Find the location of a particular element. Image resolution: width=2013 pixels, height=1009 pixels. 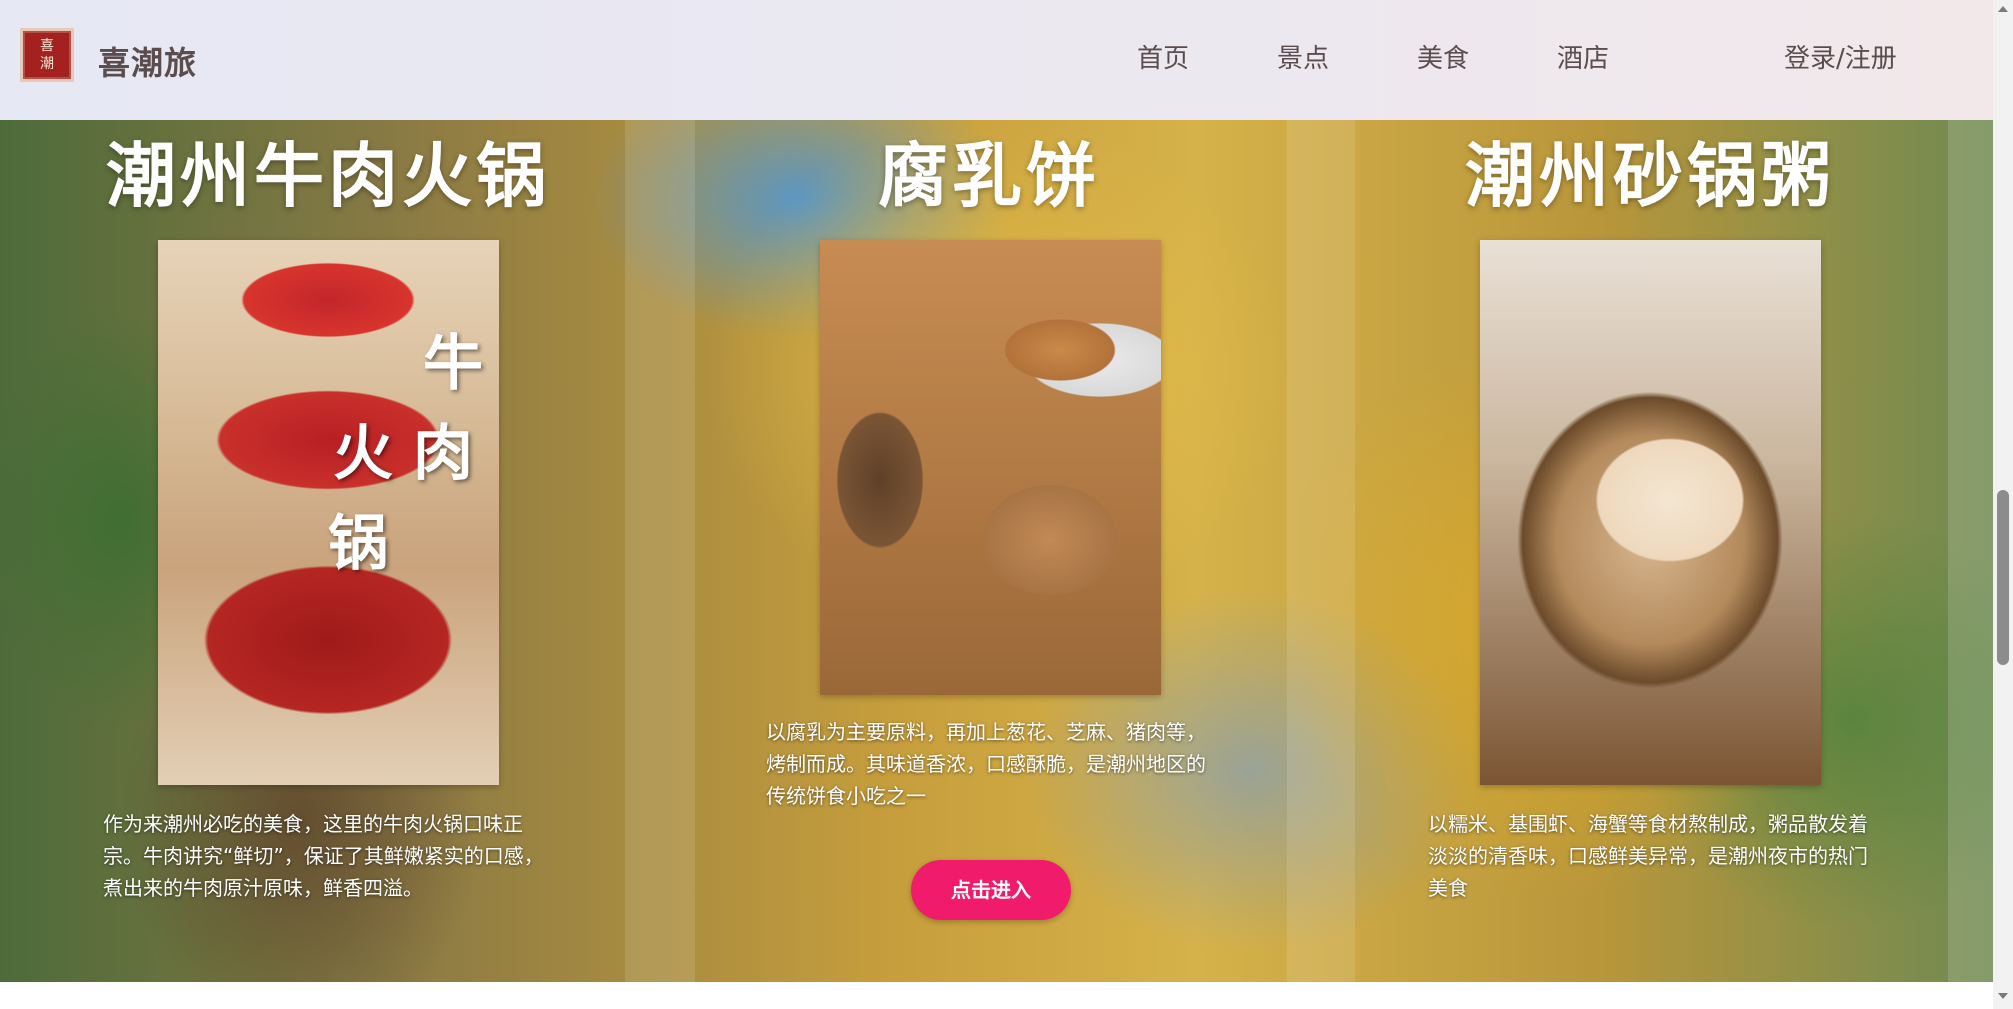

card-title: 潮州牛肉火锅 is located at coordinates (328, 176).